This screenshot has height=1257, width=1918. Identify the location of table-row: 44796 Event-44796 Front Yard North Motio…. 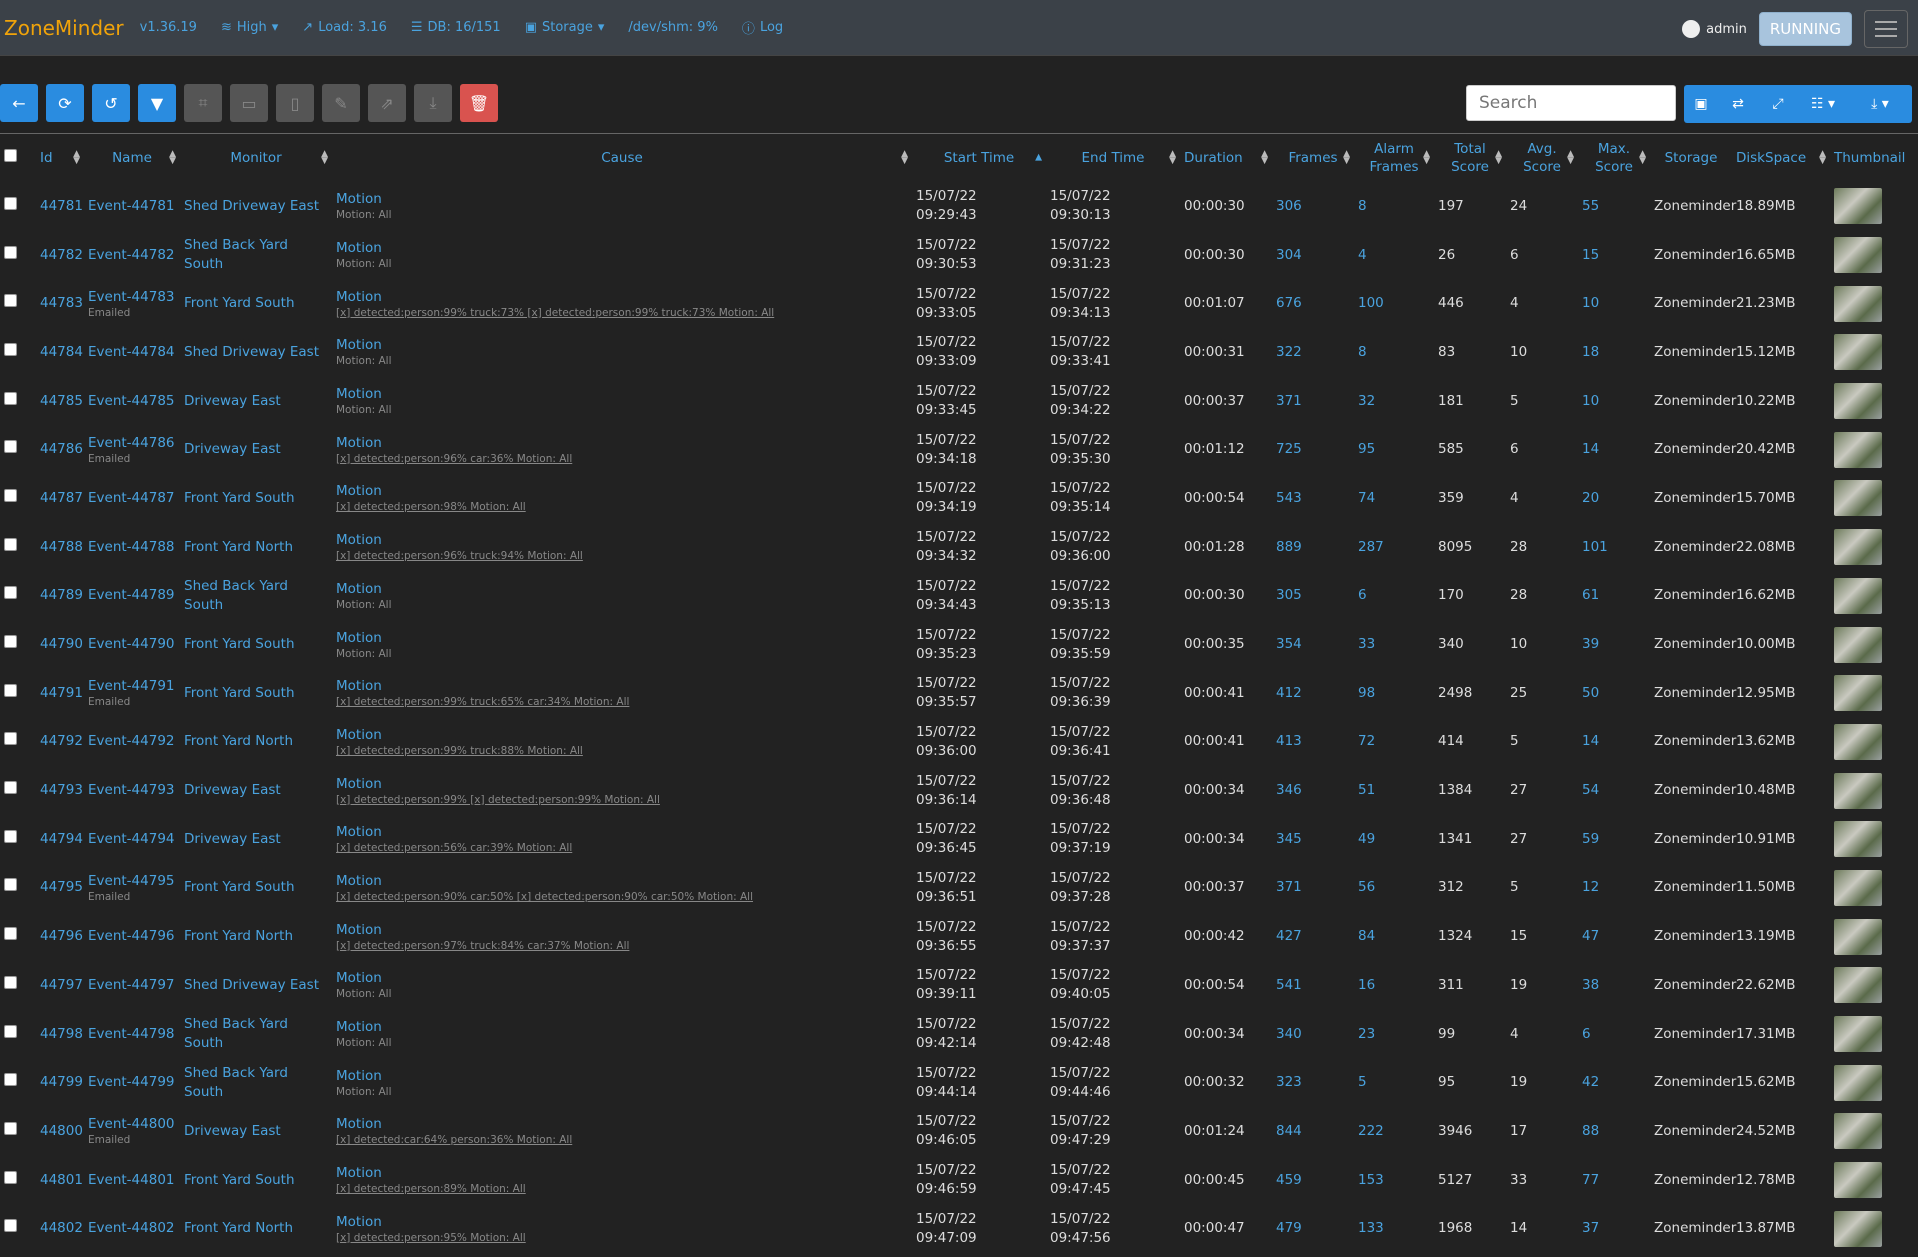
(959, 936).